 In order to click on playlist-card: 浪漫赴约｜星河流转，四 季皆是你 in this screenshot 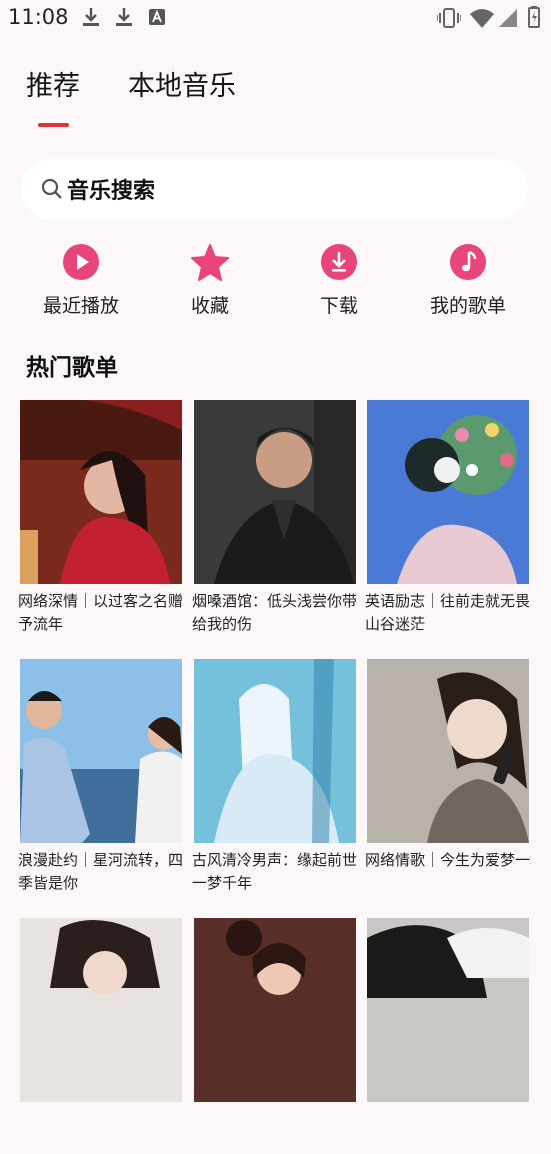, I will do `click(100, 775)`.